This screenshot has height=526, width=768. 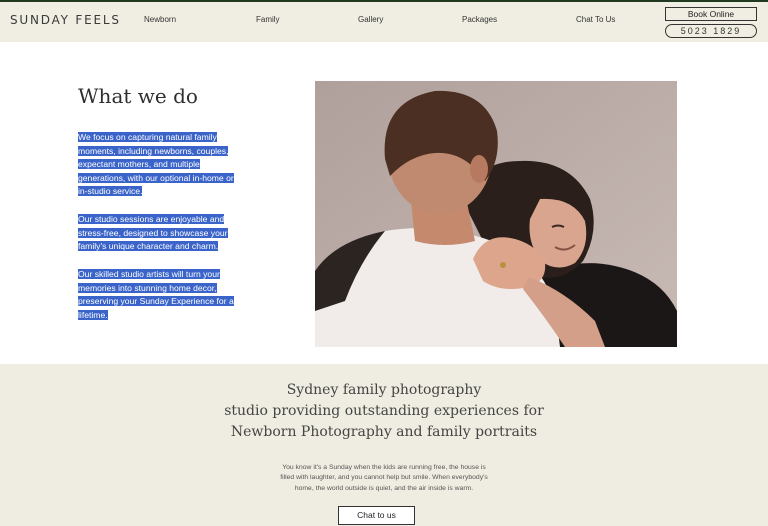 What do you see at coordinates (384, 432) in the screenshot?
I see `headline-line: Newborn Photography and family portraits` at bounding box center [384, 432].